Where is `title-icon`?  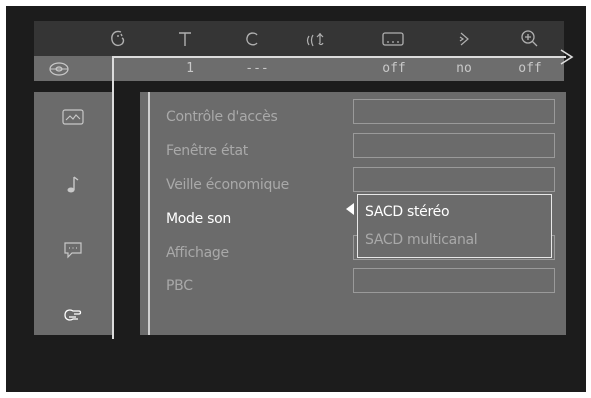 title-icon is located at coordinates (185, 38).